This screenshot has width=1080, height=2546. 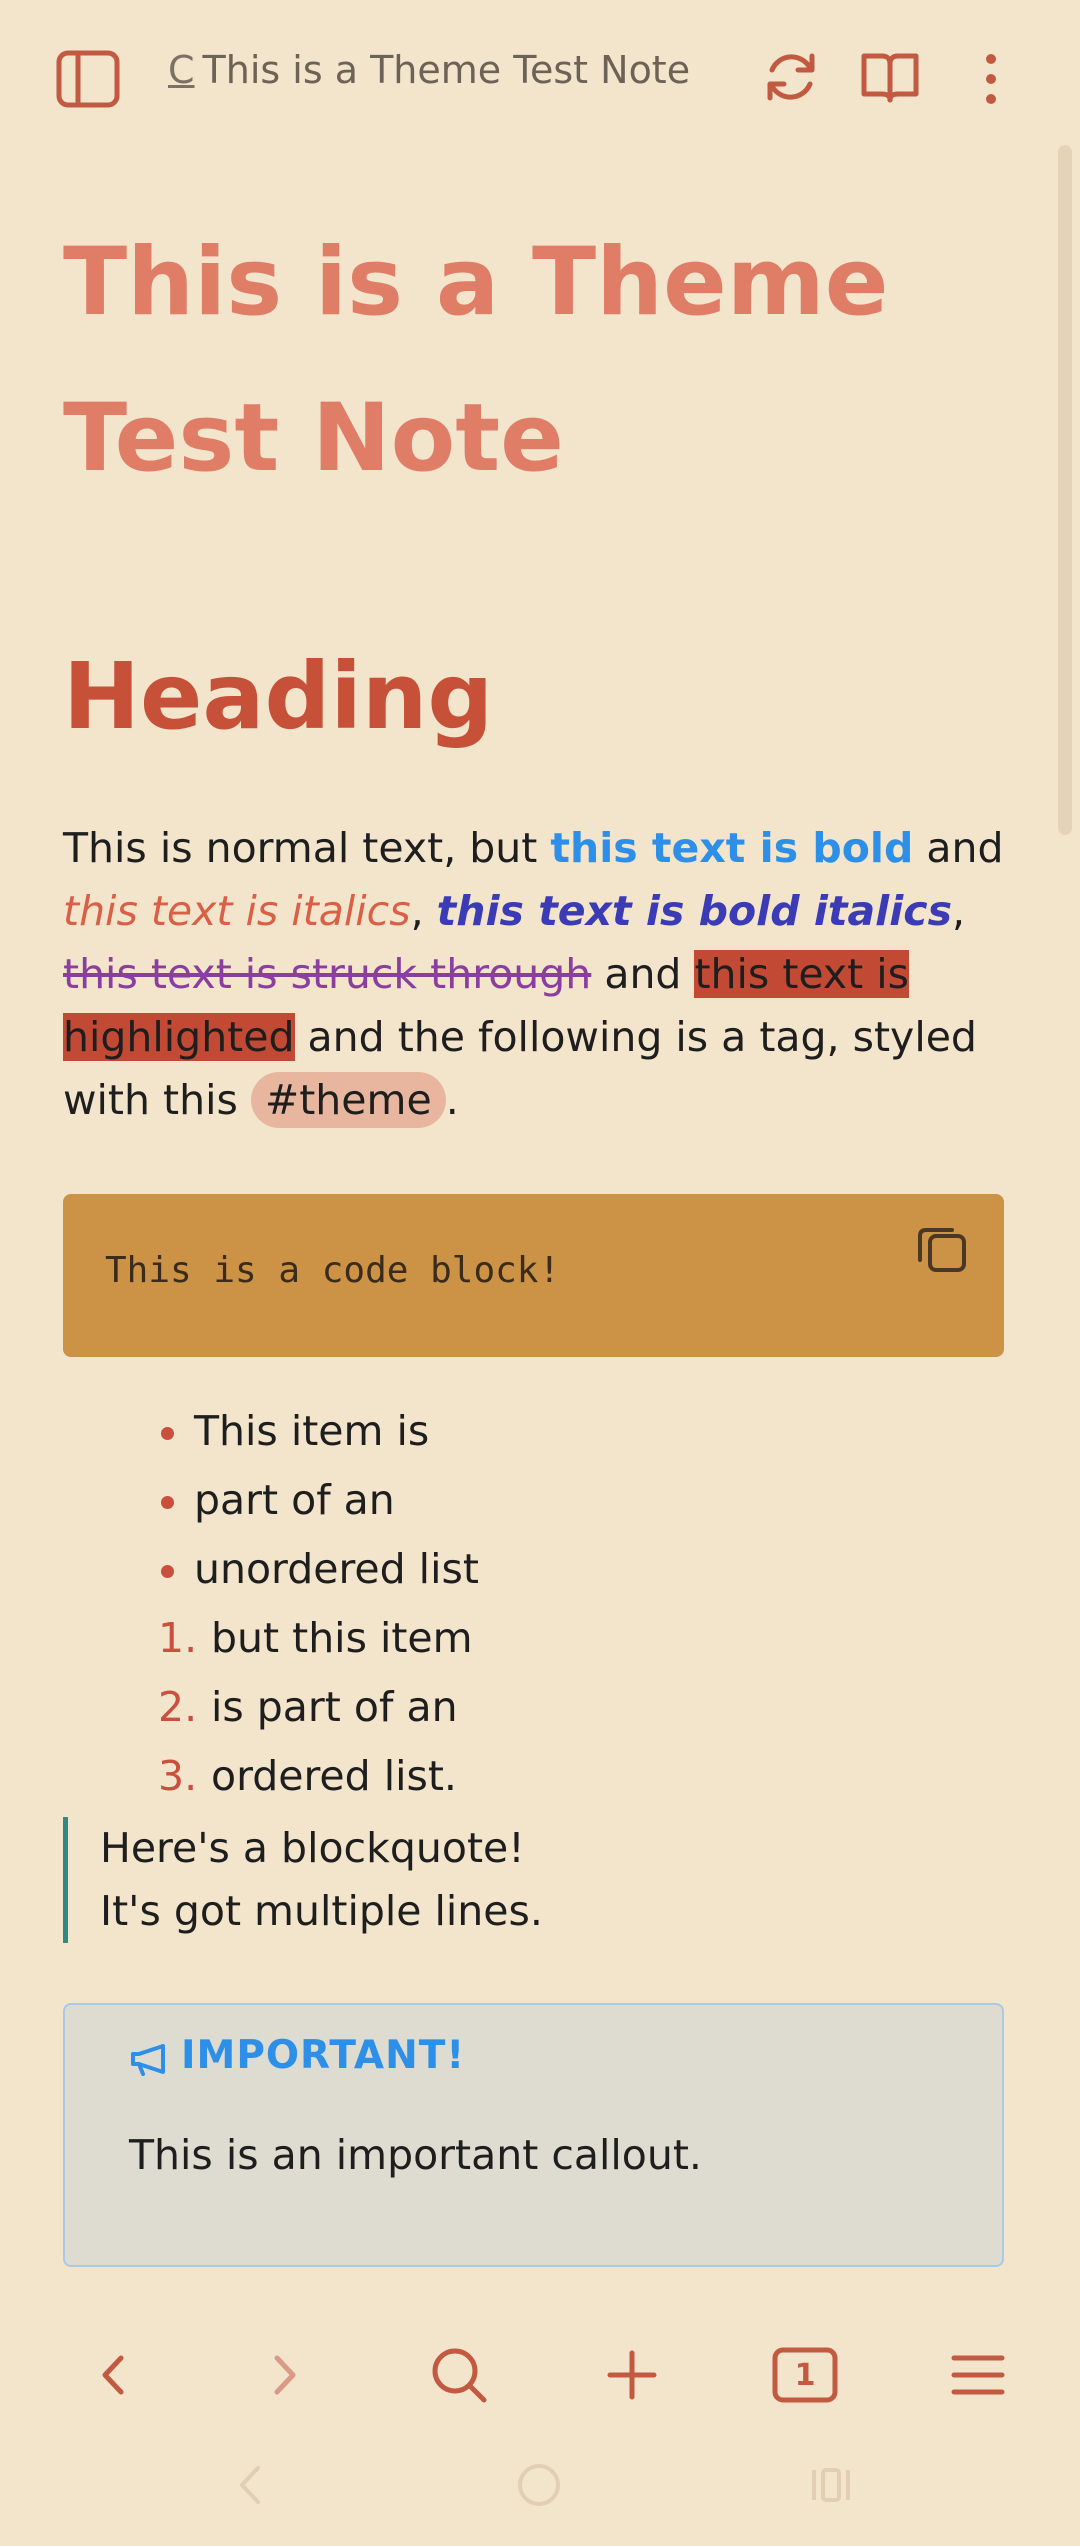 What do you see at coordinates (348, 1100) in the screenshot?
I see `tag-pill: #theme` at bounding box center [348, 1100].